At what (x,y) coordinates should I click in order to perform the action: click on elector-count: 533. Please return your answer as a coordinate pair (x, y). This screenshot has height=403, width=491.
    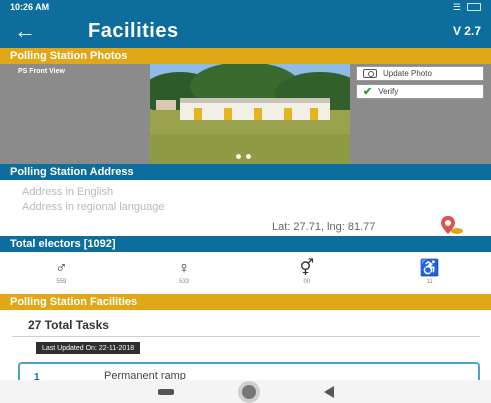
    Looking at the image, I should click on (184, 282).